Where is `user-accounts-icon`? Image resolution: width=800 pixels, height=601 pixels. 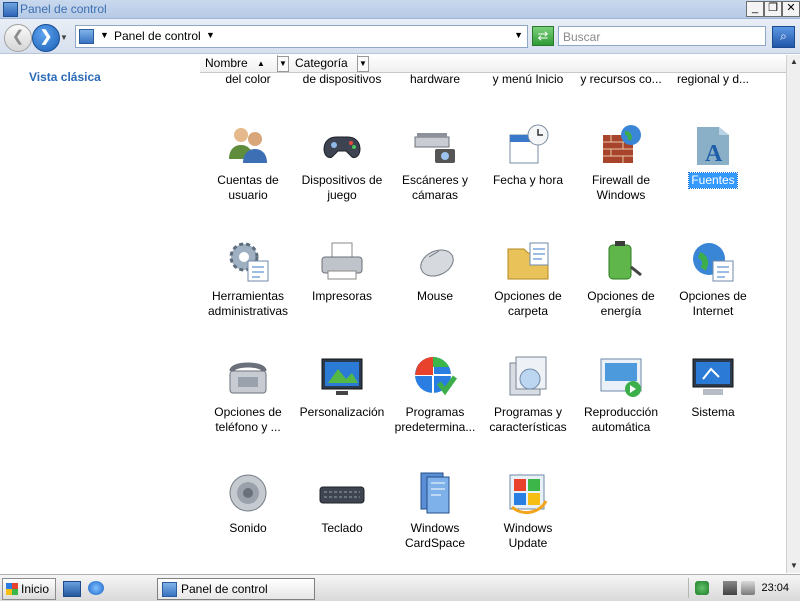
user-accounts-icon is located at coordinates (248, 145).